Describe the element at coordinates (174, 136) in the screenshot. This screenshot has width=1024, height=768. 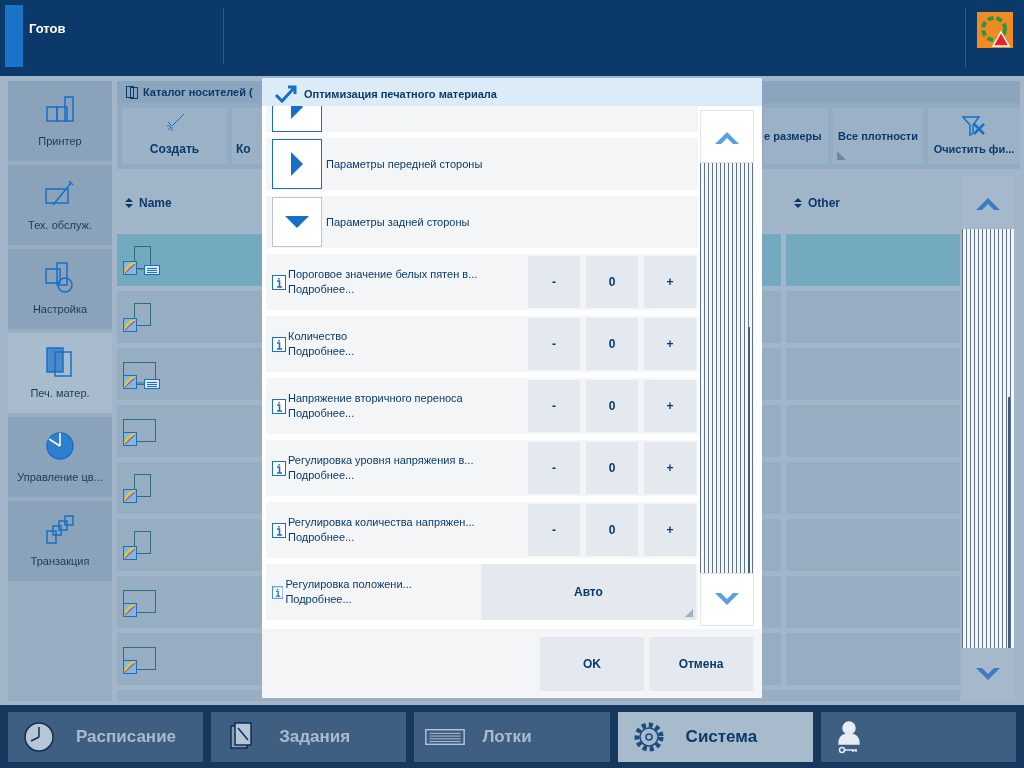
I see `toolbar-button: Создать` at that location.